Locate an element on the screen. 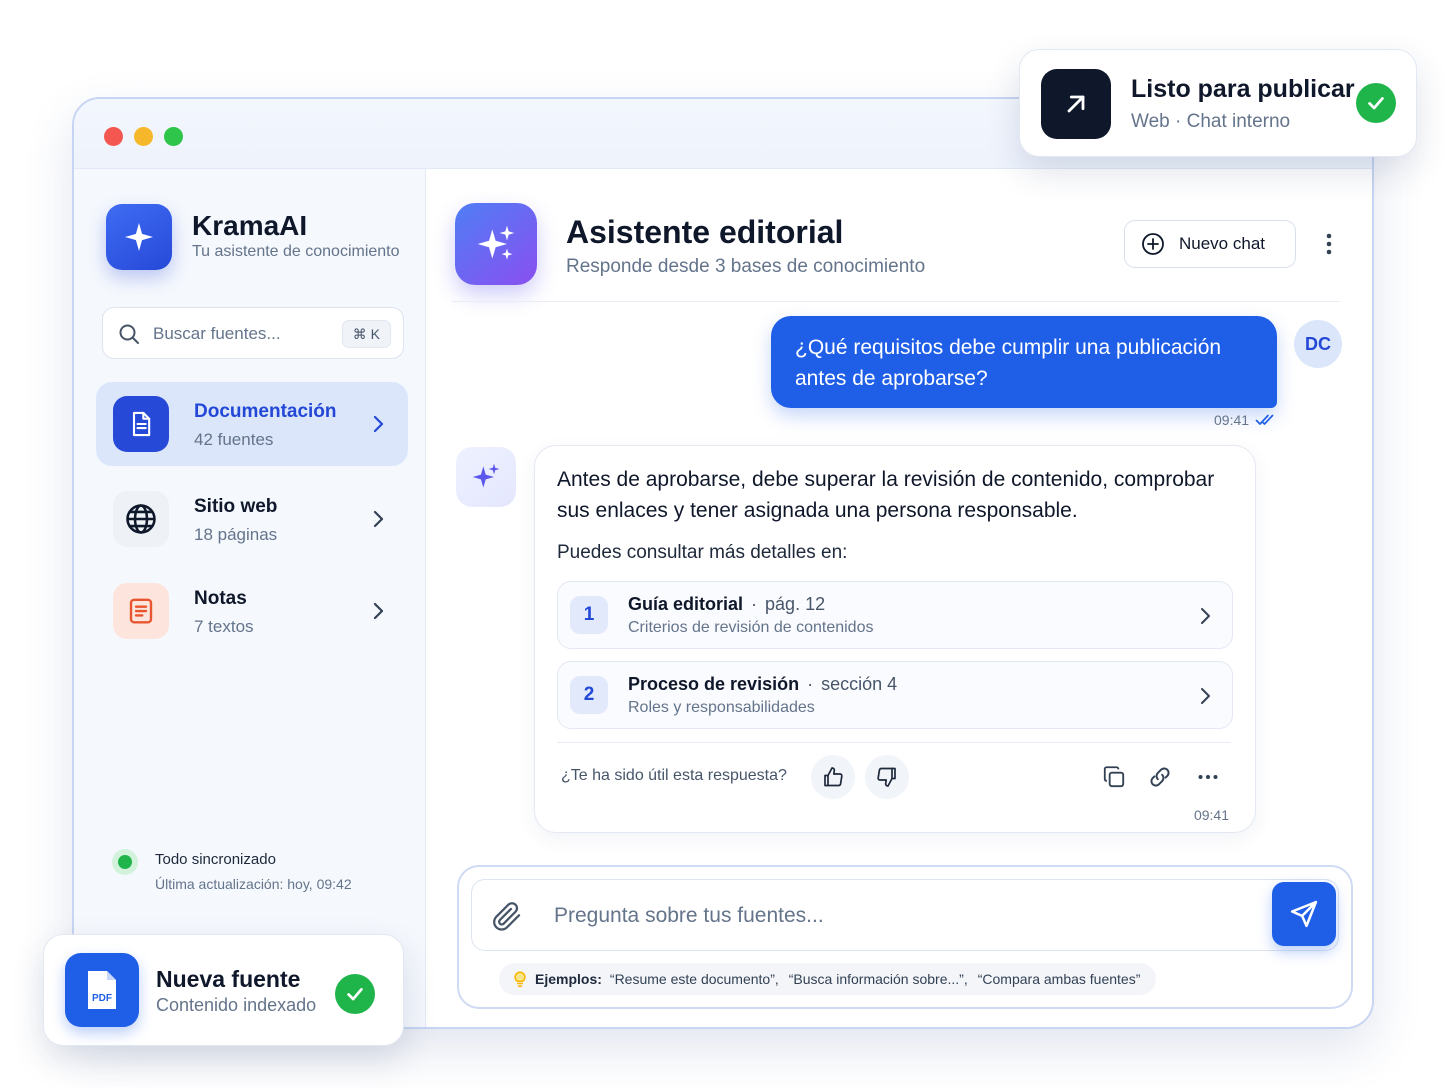  reference-title: Proceso de revisión is located at coordinates (714, 684).